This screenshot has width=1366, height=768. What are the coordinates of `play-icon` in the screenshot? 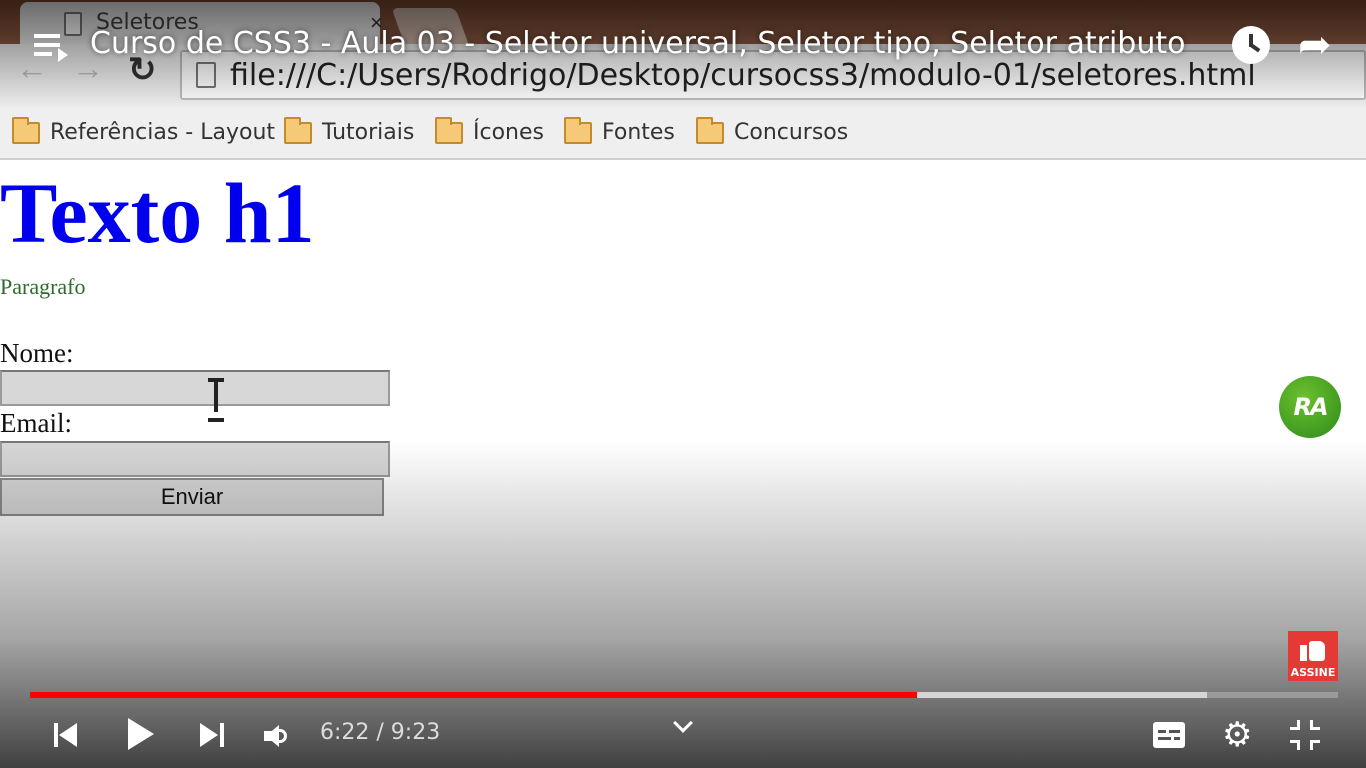 It's located at (141, 734).